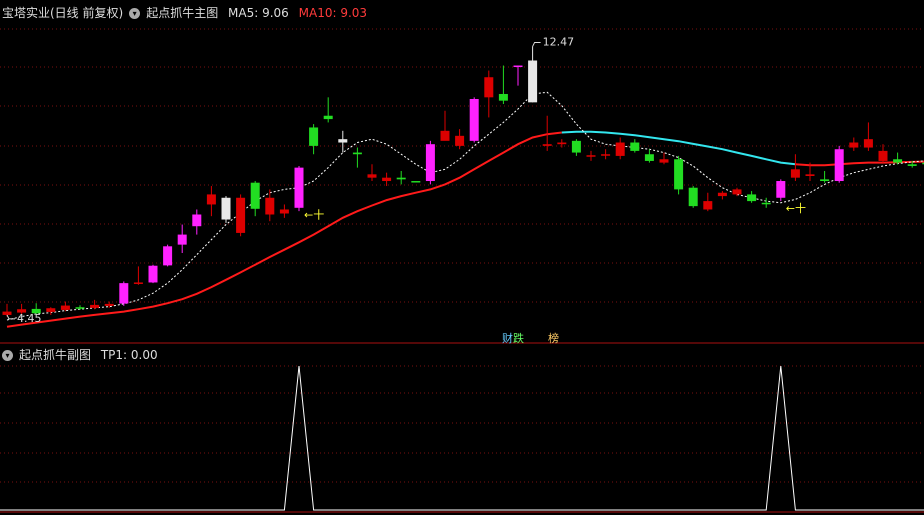 Image resolution: width=924 pixels, height=515 pixels. I want to click on tag-cai: 财跌, so click(513, 338).